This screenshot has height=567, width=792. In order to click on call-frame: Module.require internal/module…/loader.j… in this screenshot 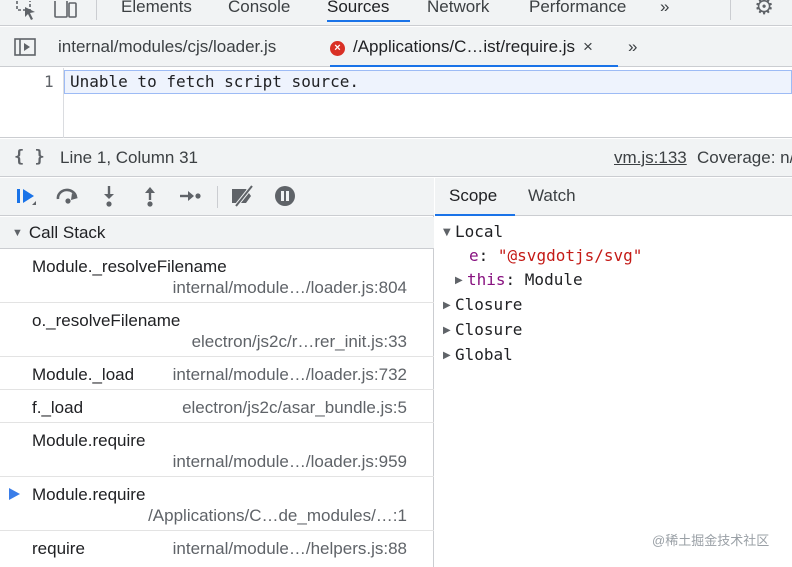, I will do `click(217, 450)`.